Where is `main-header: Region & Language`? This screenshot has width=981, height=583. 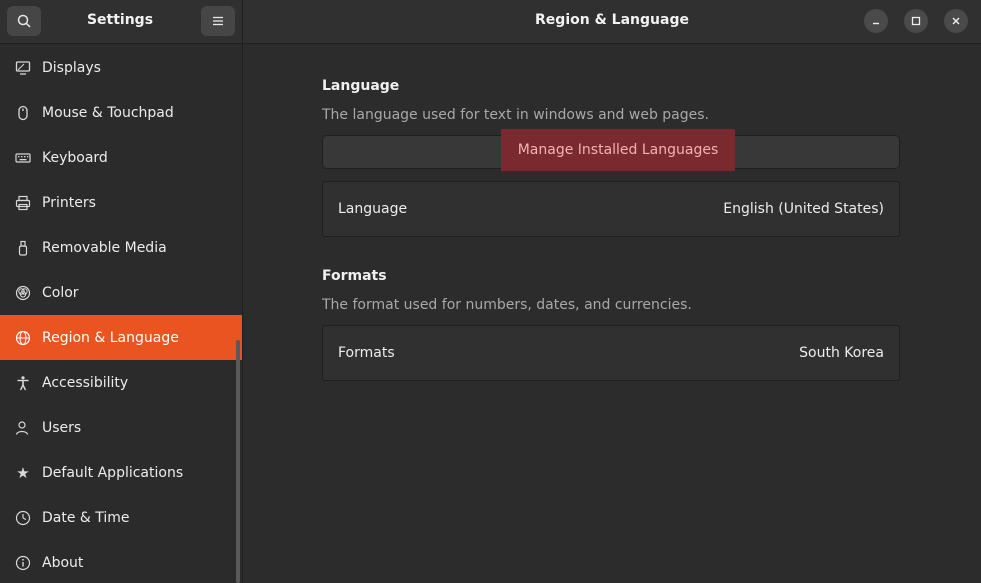
main-header: Region & Language is located at coordinates (612, 22).